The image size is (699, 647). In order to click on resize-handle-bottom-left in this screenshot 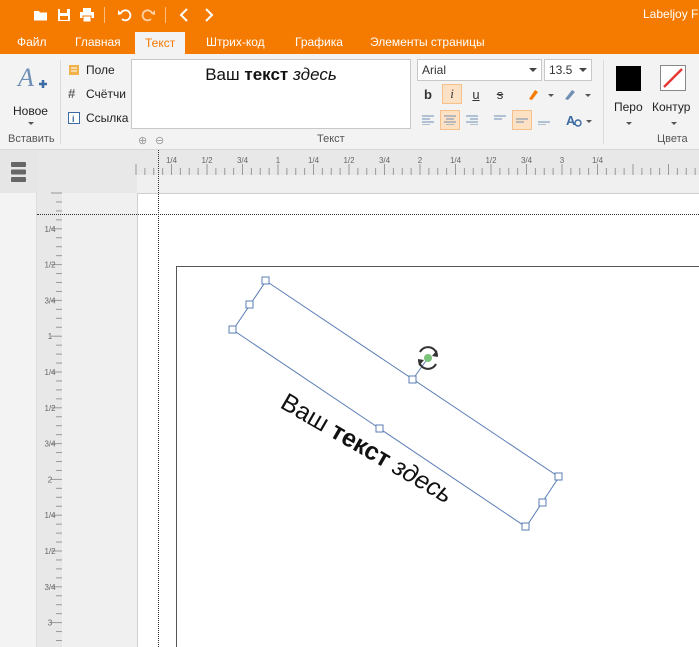, I will do `click(232, 329)`.